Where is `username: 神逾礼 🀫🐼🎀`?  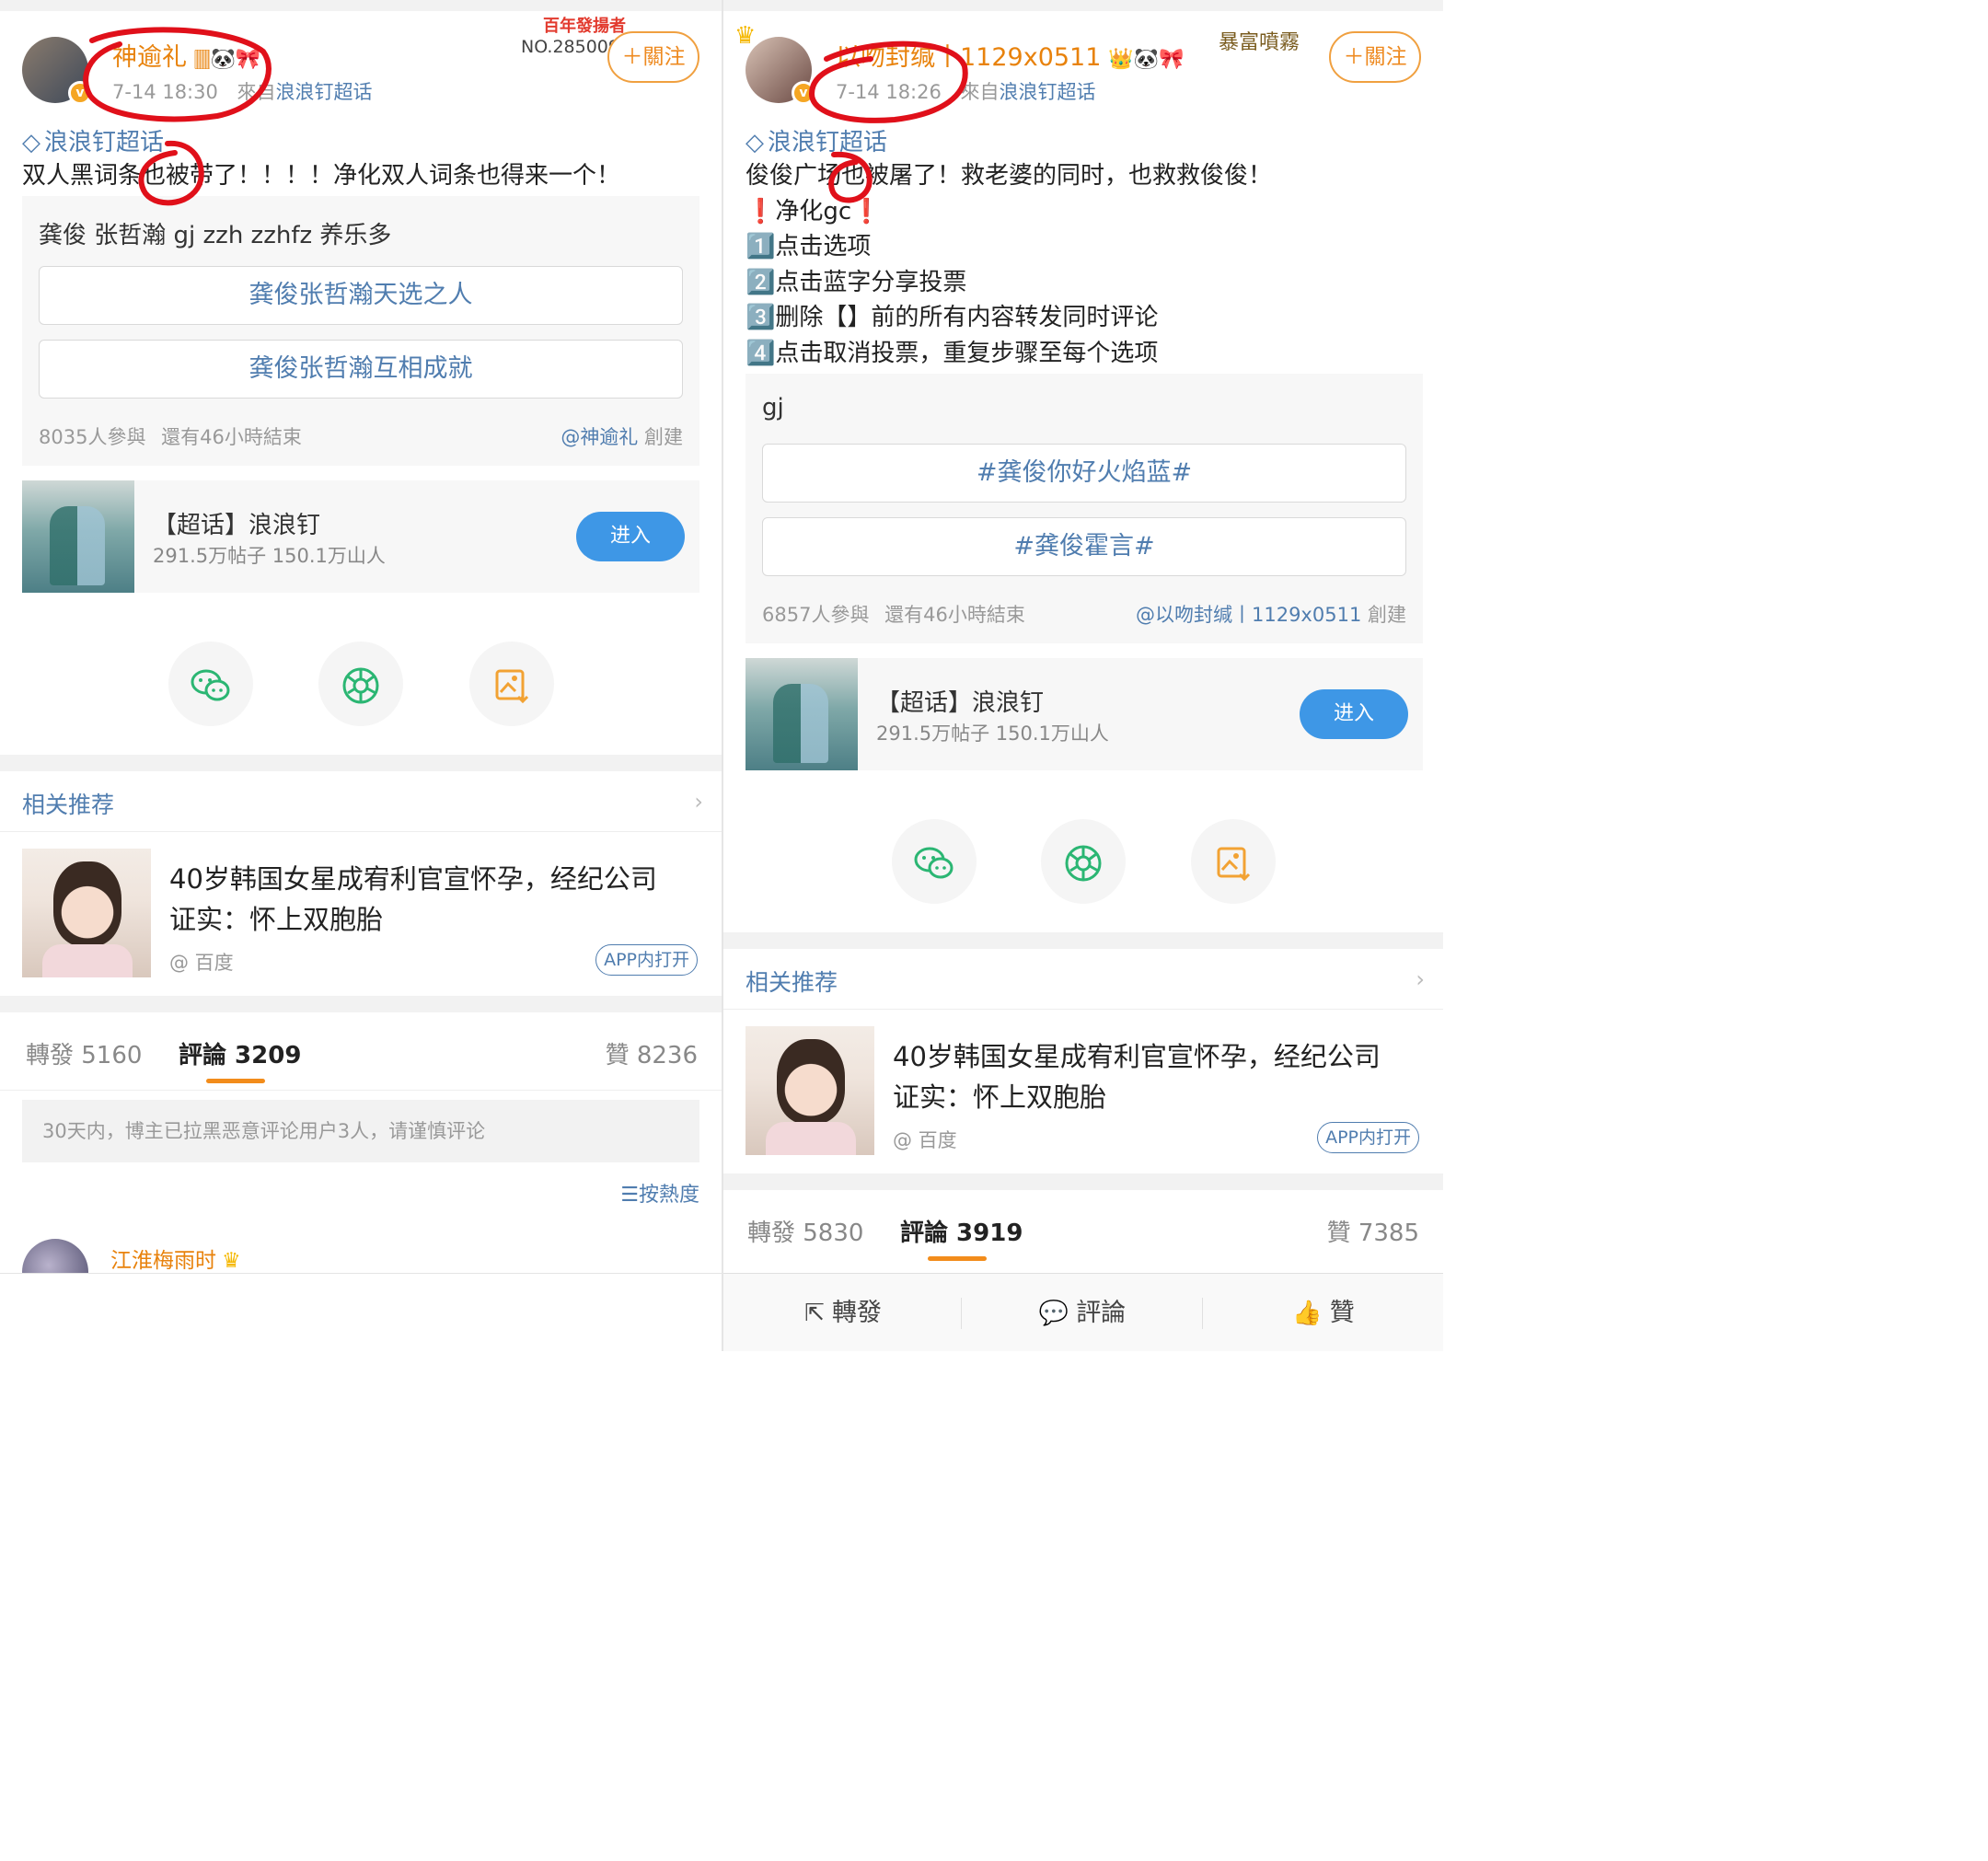 username: 神逾礼 🀫🐼🎀 is located at coordinates (186, 55).